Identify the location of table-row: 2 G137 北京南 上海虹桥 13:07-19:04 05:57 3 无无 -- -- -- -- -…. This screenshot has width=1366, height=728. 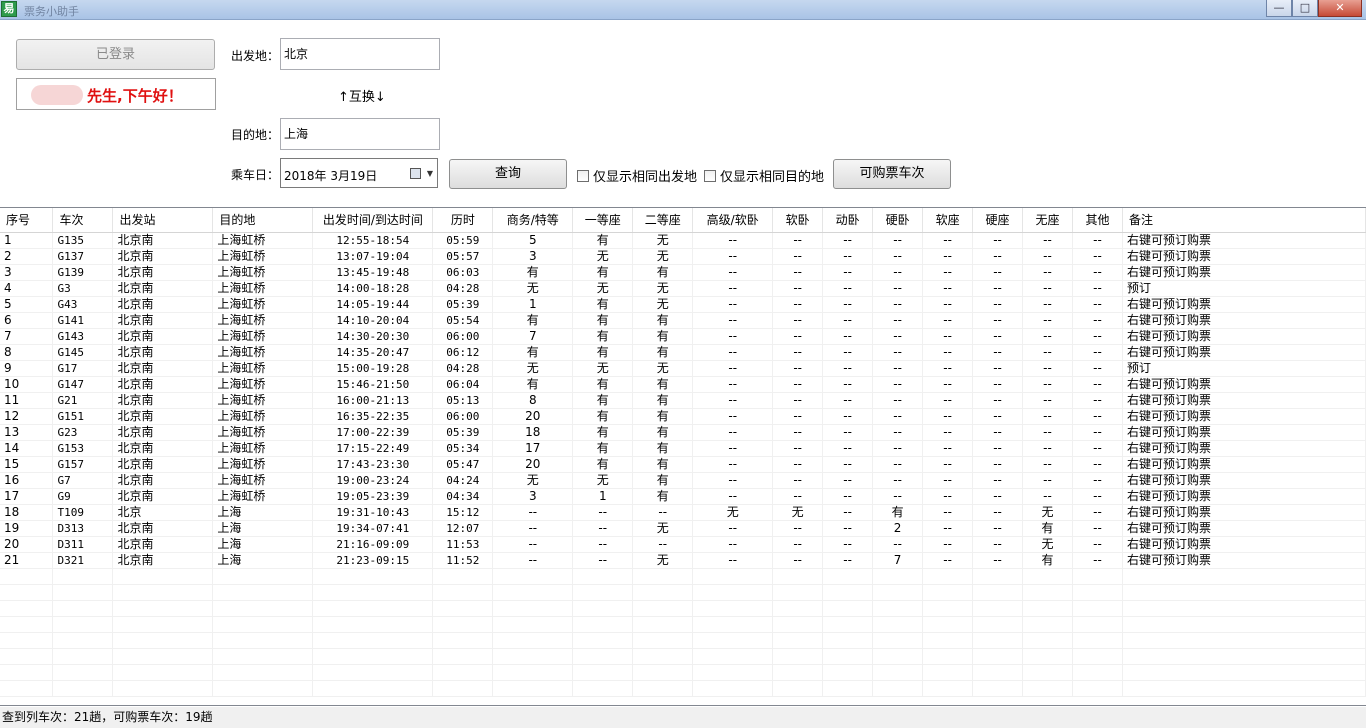
(683, 256).